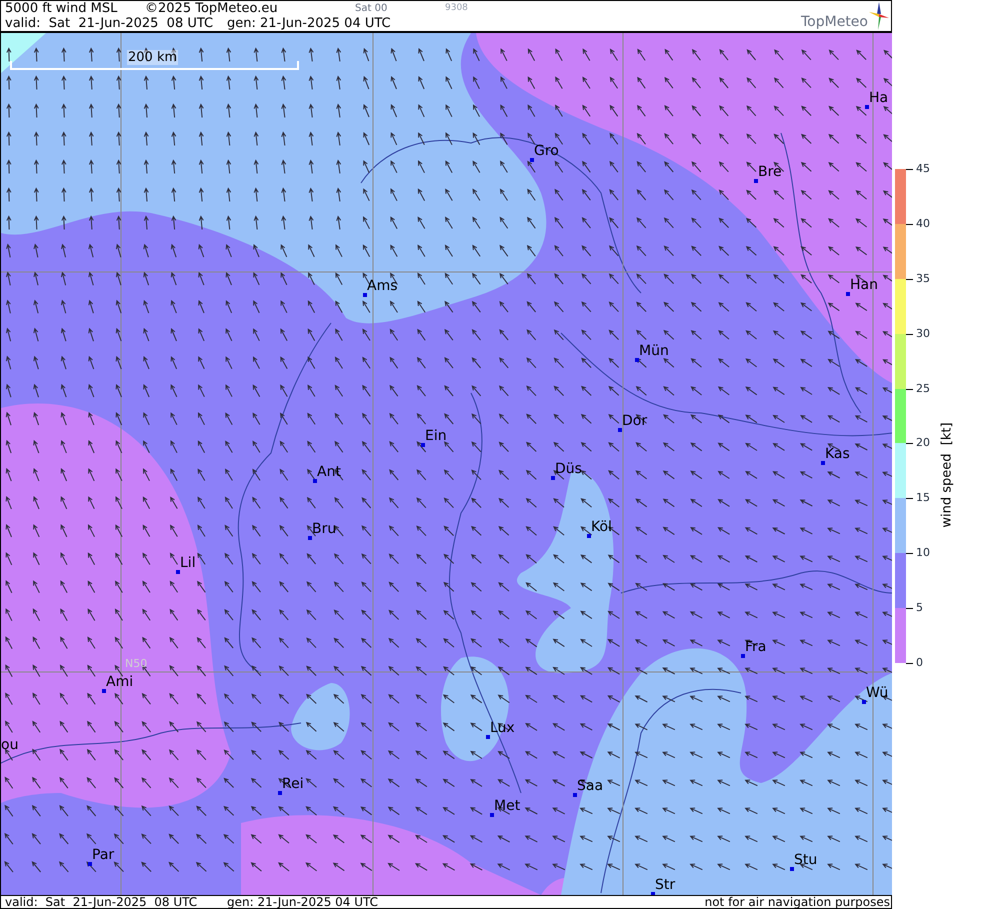  I want to click on logo-text: TopMeteo, so click(834, 22).